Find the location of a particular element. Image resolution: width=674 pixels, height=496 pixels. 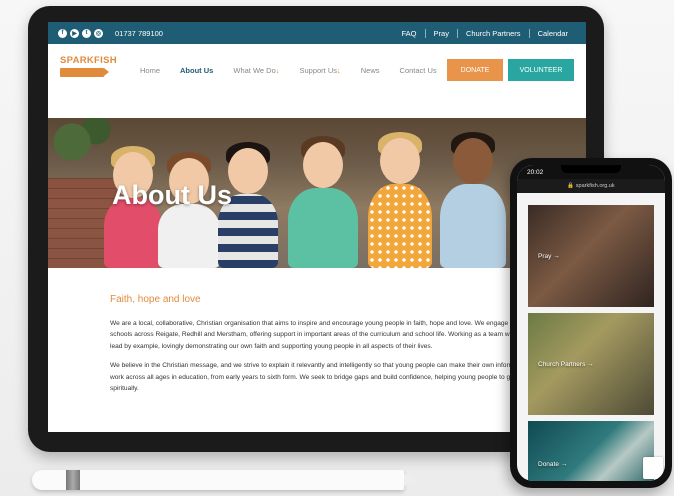

toplink-calendar: Calendar is located at coordinates (552, 33).